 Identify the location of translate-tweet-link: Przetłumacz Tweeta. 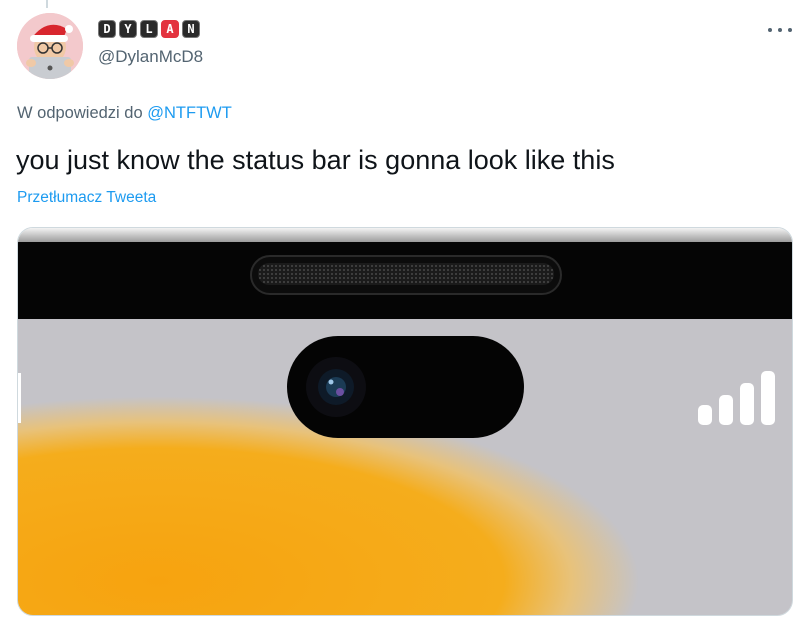
(86, 198).